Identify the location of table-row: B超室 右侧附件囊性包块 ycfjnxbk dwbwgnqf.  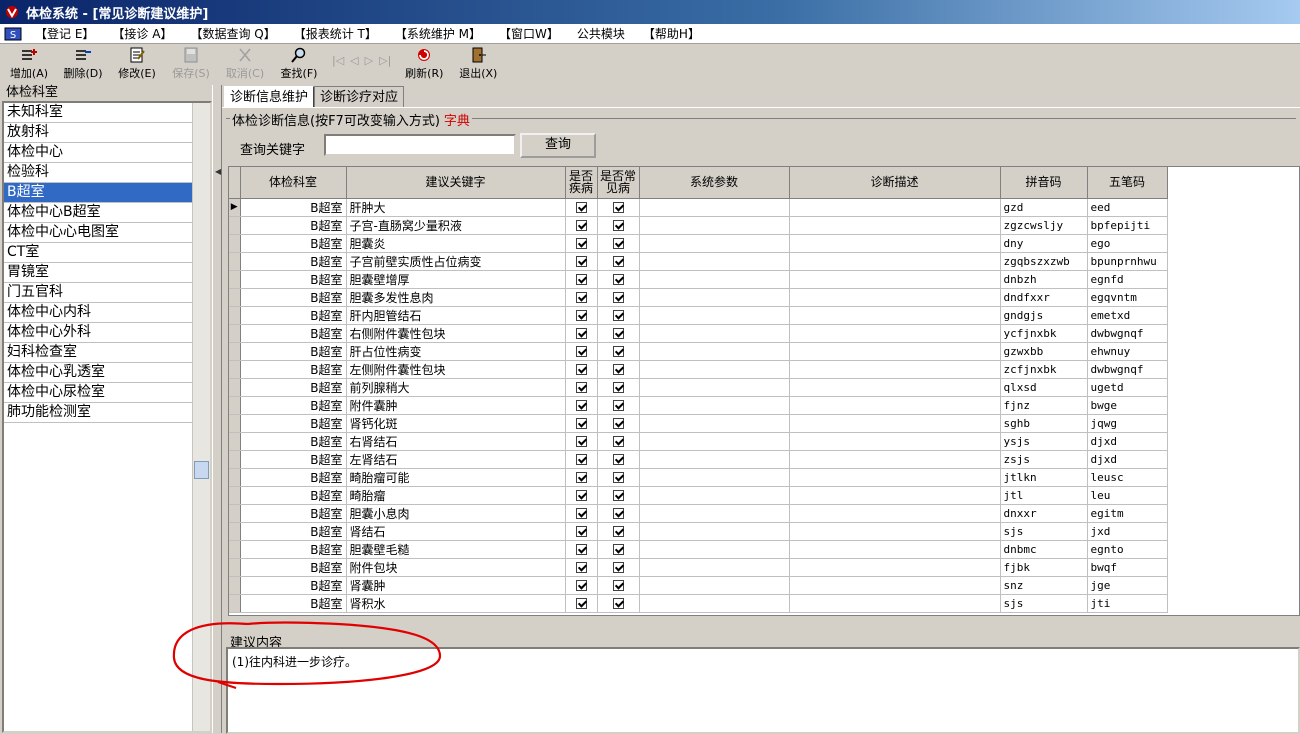
(698, 333).